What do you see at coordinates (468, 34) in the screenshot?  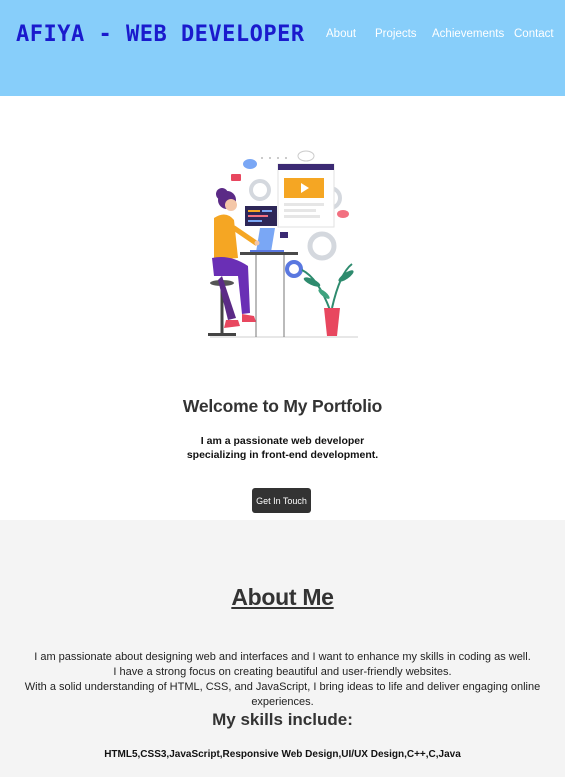 I see `nav-achievements-link: Achievements` at bounding box center [468, 34].